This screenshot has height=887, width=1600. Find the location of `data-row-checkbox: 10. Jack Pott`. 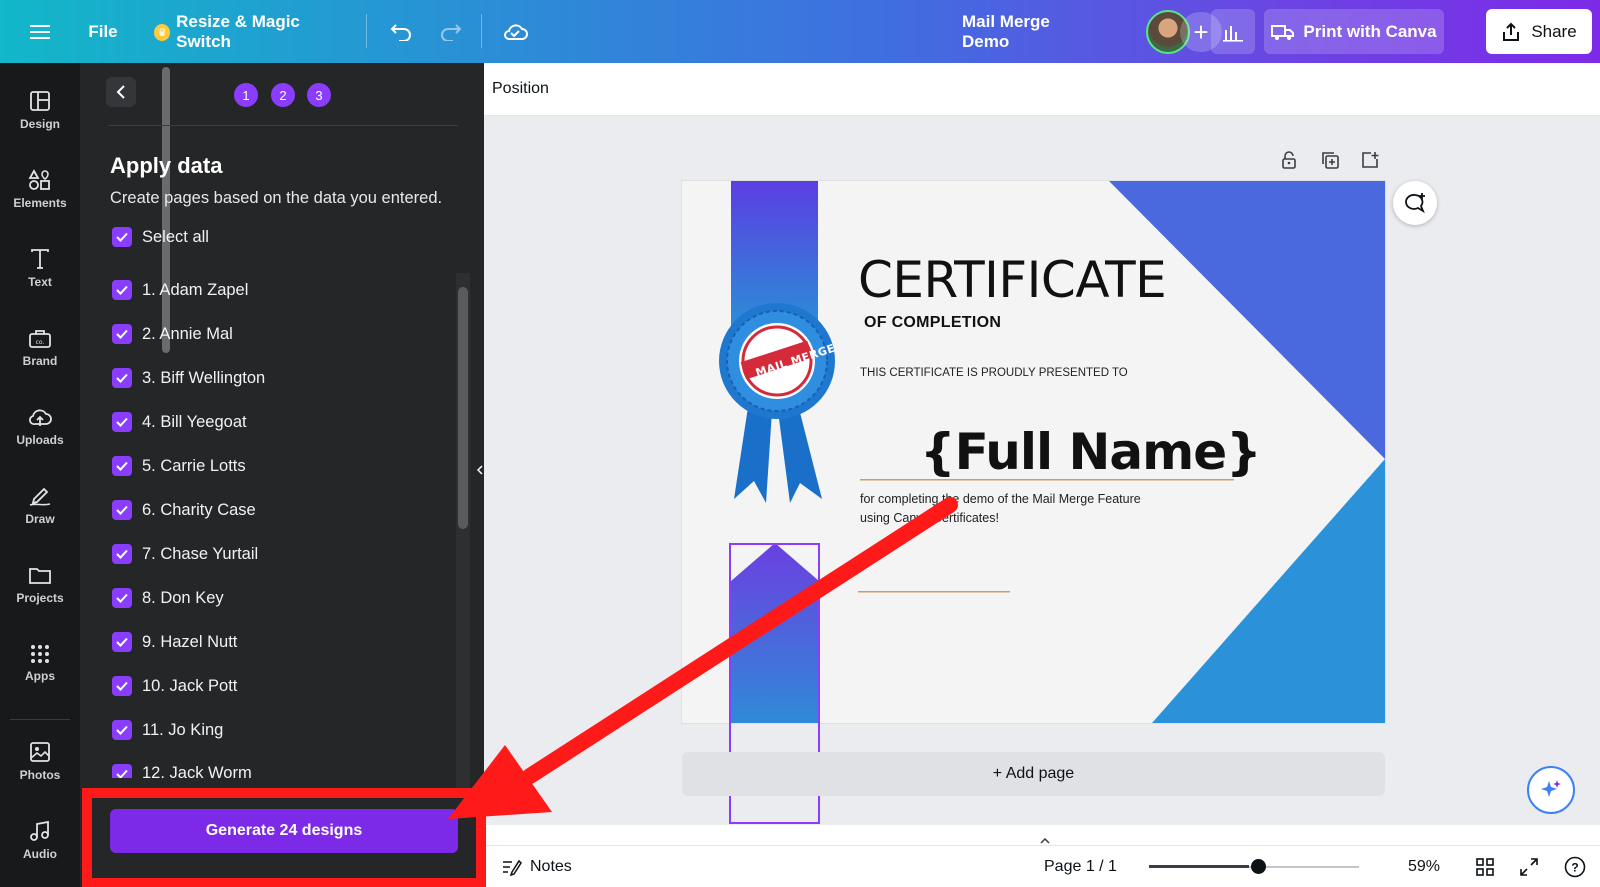

data-row-checkbox: 10. Jack Pott is located at coordinates (174, 686).